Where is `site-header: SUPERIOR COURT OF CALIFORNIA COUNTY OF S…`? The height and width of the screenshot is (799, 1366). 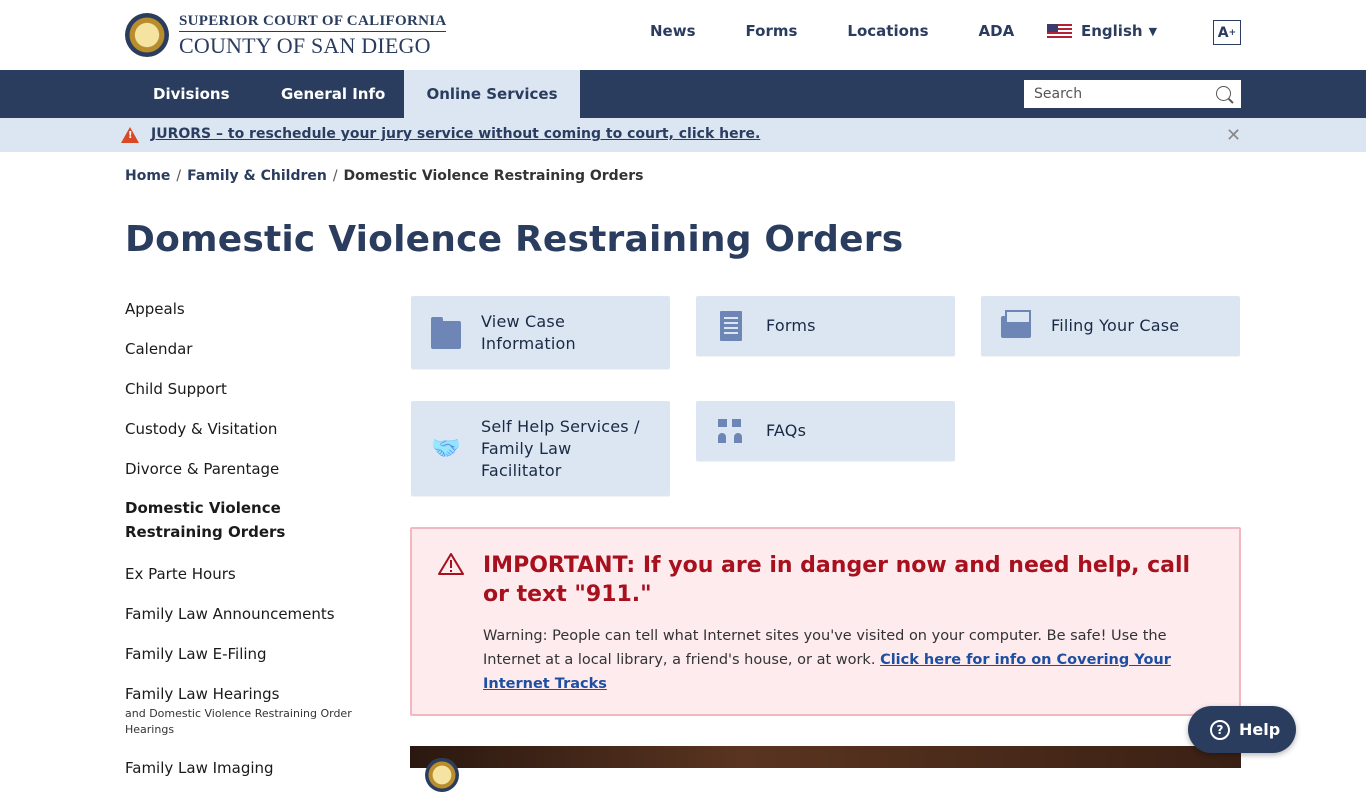 site-header: SUPERIOR COURT OF CALIFORNIA COUNTY OF S… is located at coordinates (683, 35).